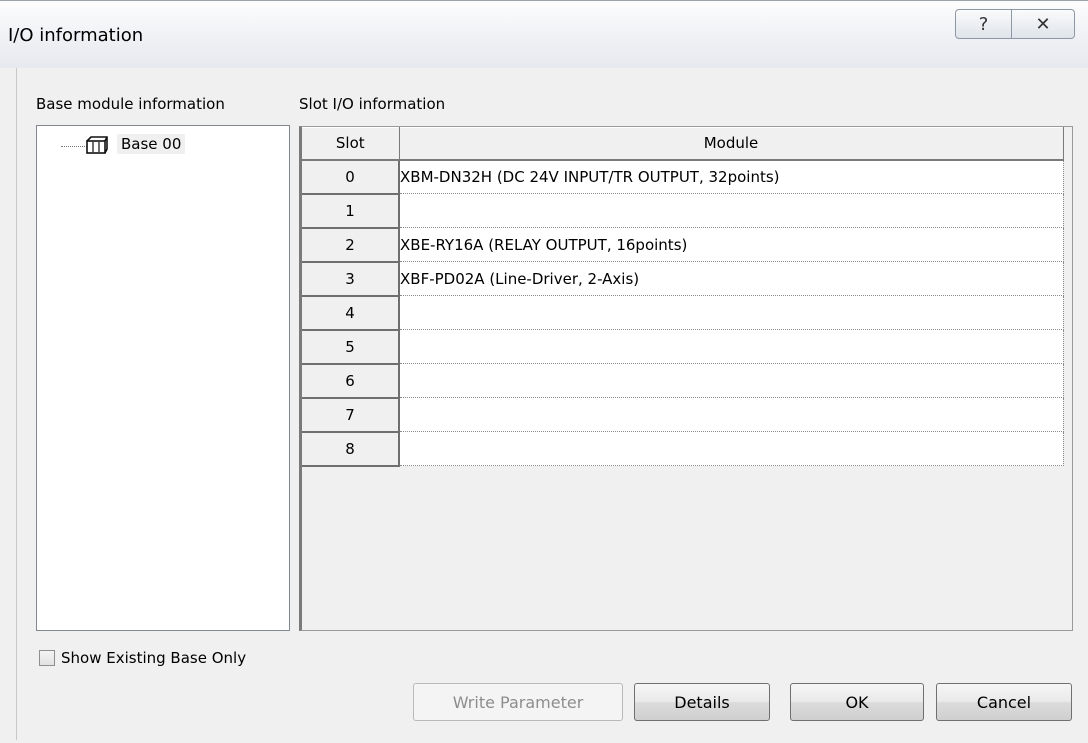  I want to click on ok-button: OK, so click(857, 702).